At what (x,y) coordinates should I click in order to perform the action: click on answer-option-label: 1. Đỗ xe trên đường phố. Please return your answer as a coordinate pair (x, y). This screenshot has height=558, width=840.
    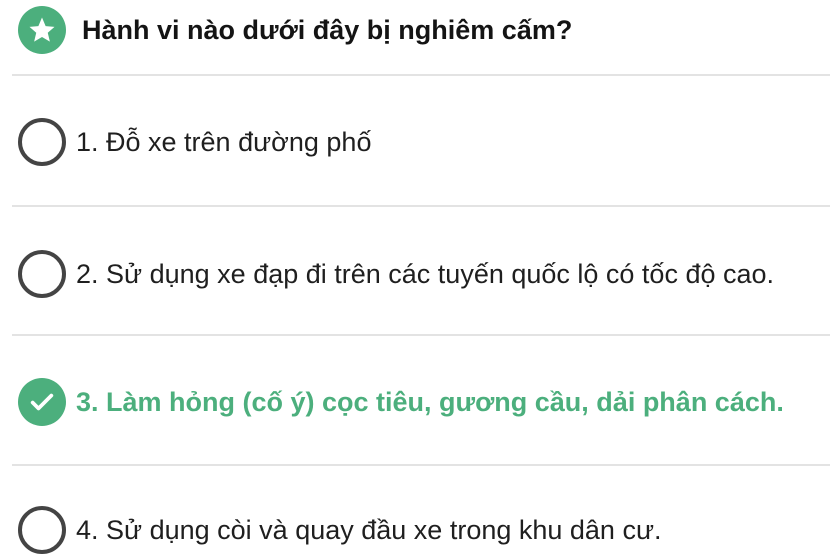
    Looking at the image, I should click on (224, 142).